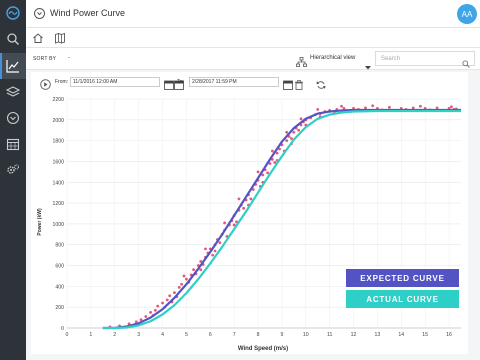 Image resolution: width=480 pixels, height=360 pixels. I want to click on x-tick-label: 4, so click(162, 335).